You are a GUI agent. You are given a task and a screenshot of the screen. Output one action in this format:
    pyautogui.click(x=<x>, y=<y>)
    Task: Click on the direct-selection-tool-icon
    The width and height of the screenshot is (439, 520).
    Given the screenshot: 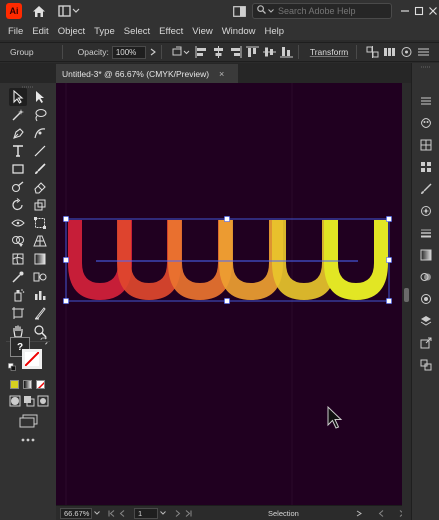 What is the action you would take?
    pyautogui.click(x=40, y=97)
    